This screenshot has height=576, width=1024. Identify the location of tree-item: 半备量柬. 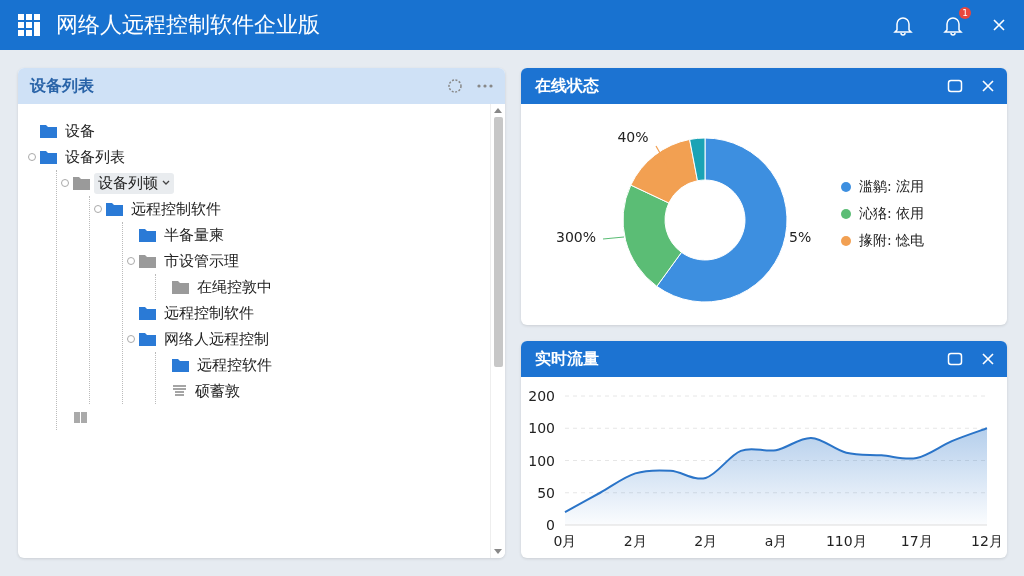
(194, 235).